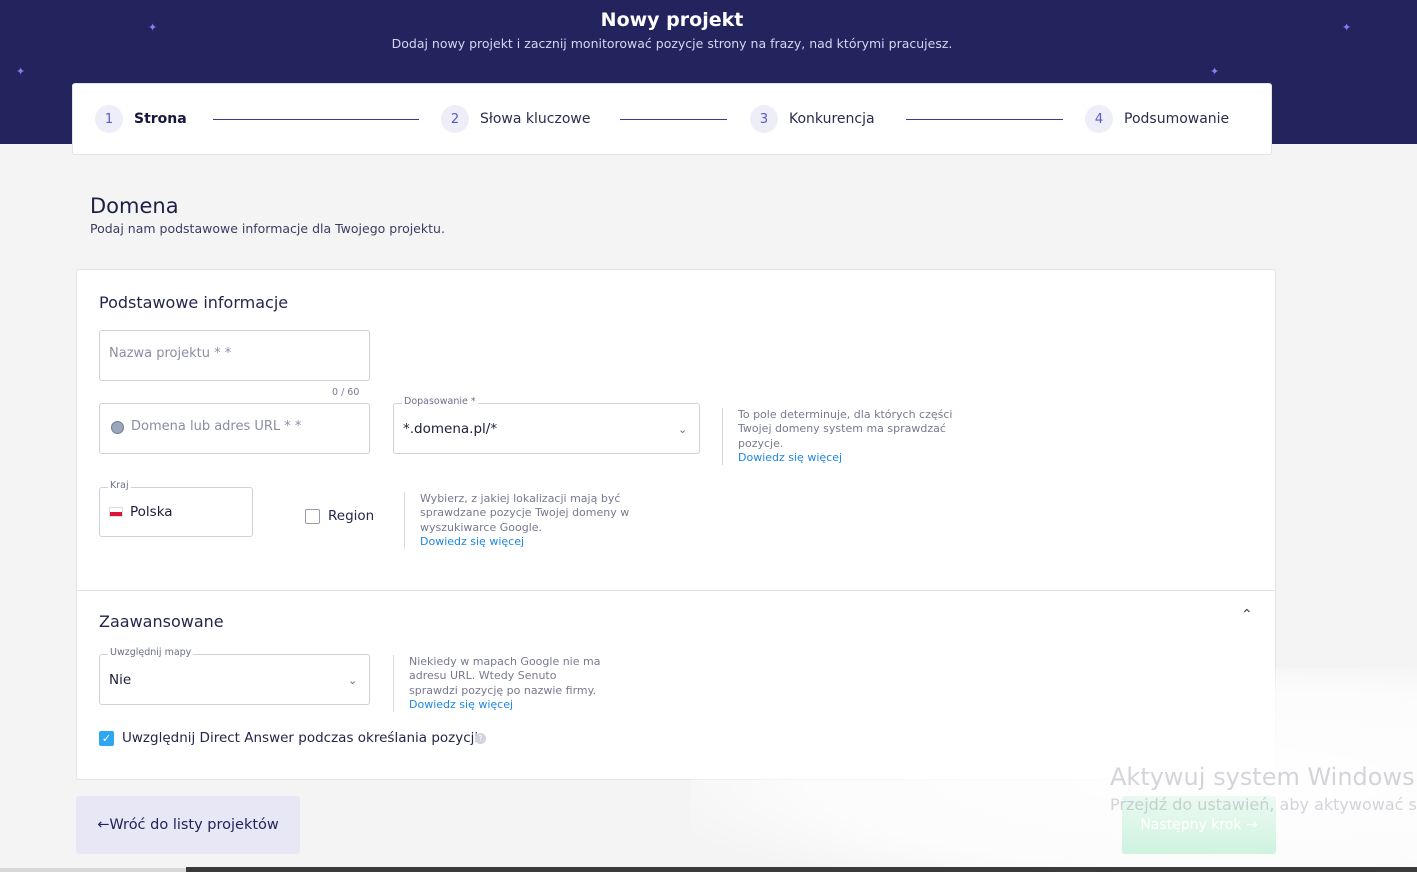  I want to click on location-learn-more-link: Dowiedz się więcej, so click(534, 542).